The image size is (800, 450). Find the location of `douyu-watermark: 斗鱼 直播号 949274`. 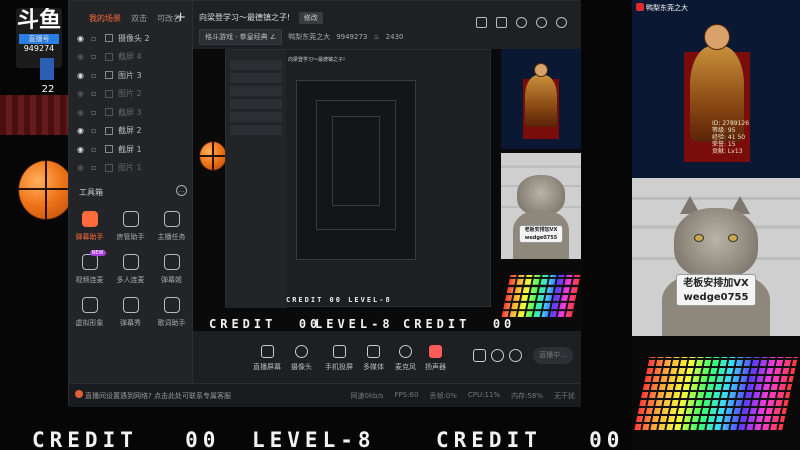

douyu-watermark: 斗鱼 直播号 949274 is located at coordinates (39, 38).